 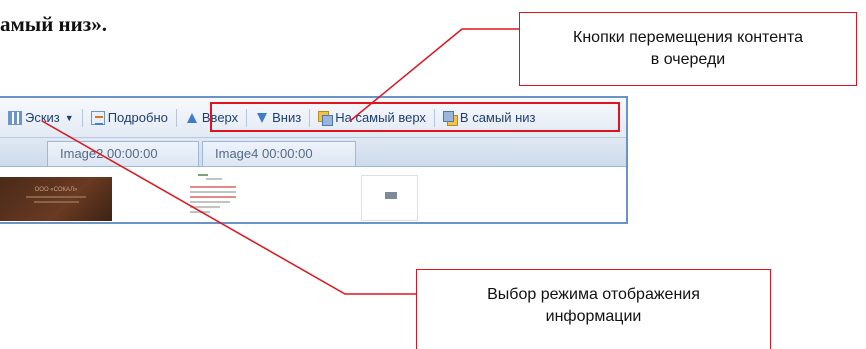 I want to click on move-up-button: Вверх, so click(x=211, y=118).